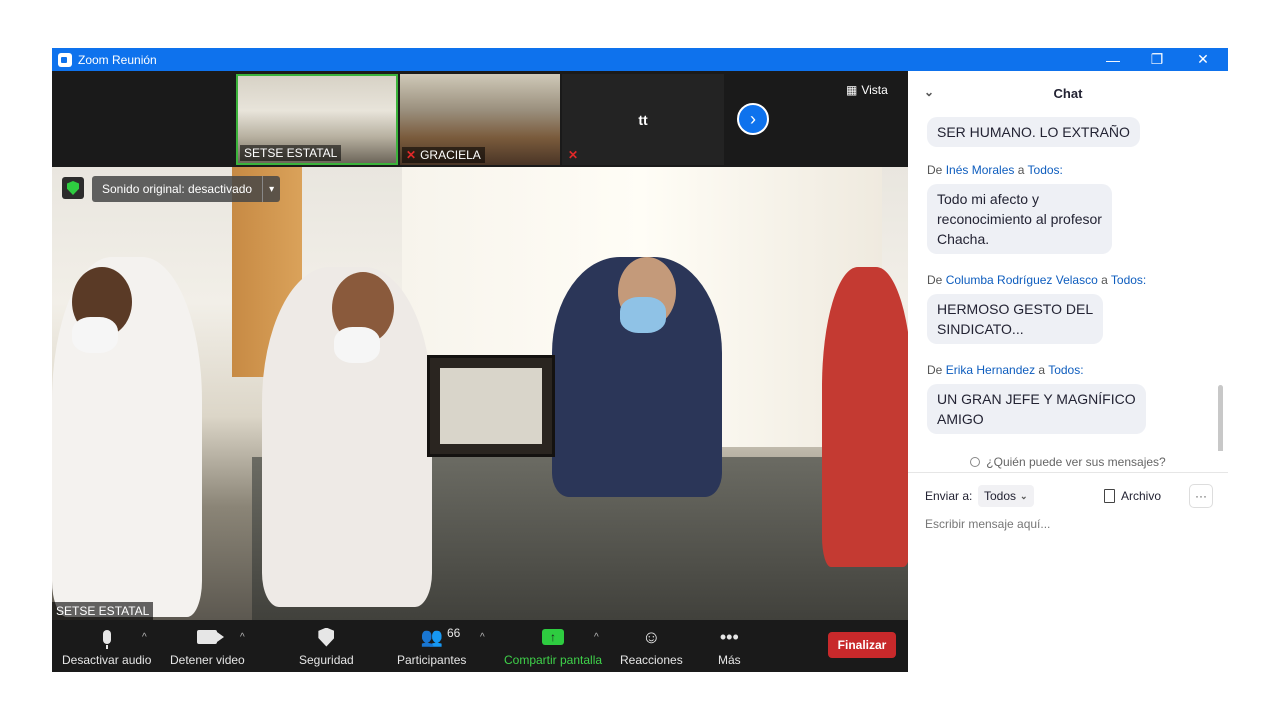 The width and height of the screenshot is (1280, 720). I want to click on participants-count: 66, so click(454, 633).